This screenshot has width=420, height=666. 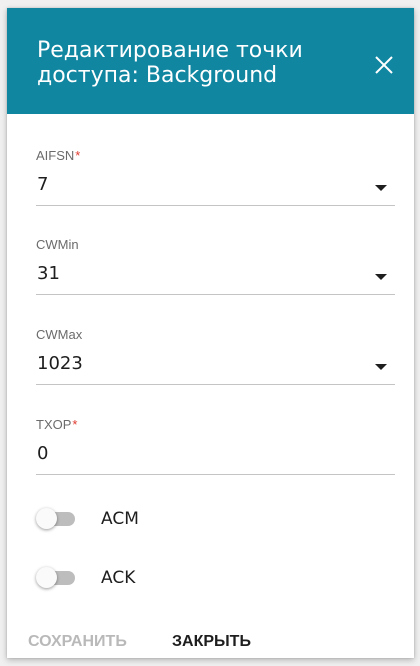 I want to click on acm-label: ACM, so click(x=120, y=519).